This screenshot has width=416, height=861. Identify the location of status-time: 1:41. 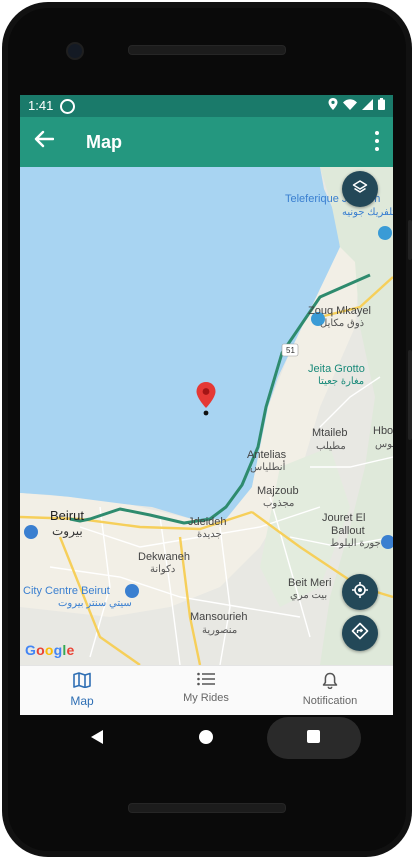
(41, 105).